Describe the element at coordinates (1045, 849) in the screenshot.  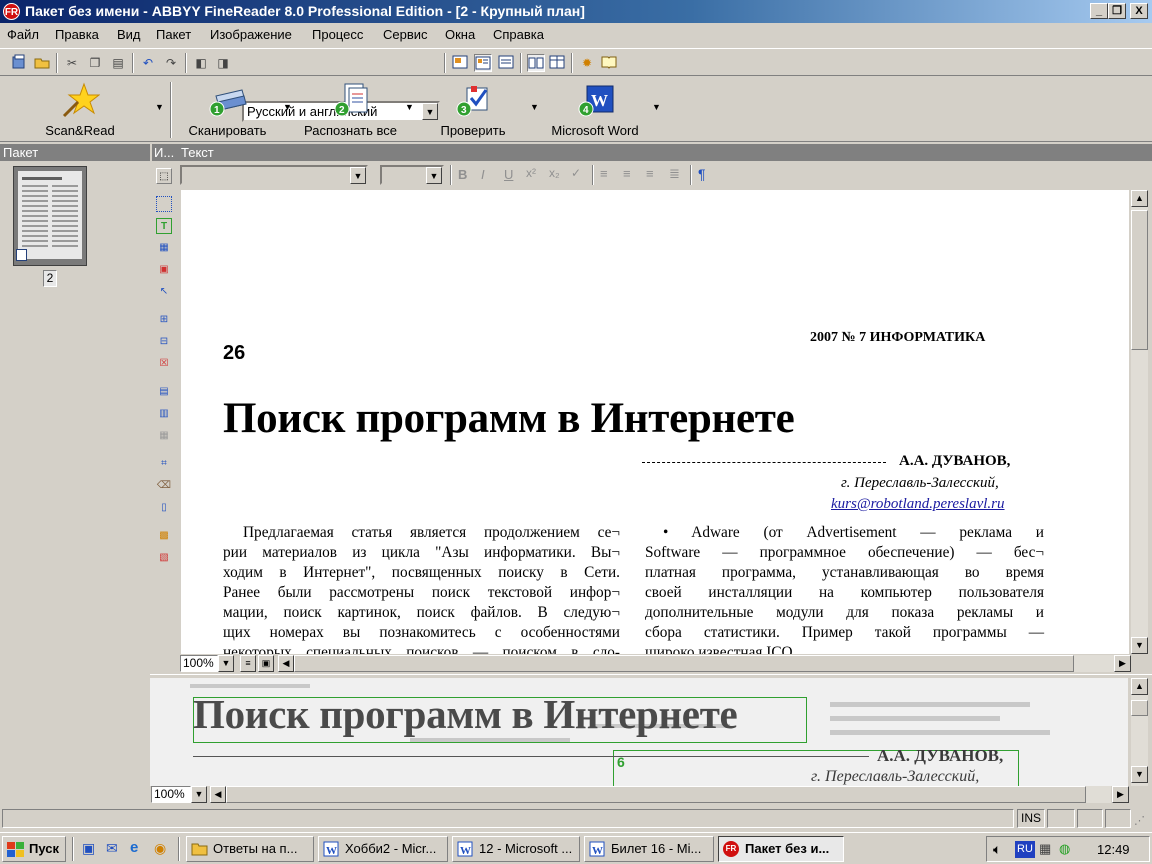
I see `network-icon: ▦` at that location.